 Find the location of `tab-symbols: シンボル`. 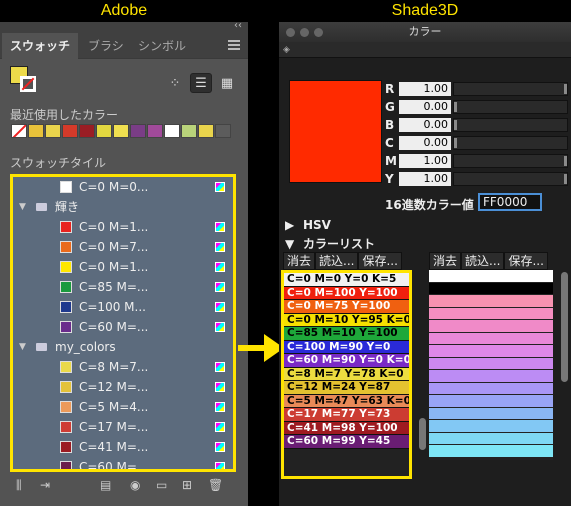

tab-symbols: シンボル is located at coordinates (162, 46).